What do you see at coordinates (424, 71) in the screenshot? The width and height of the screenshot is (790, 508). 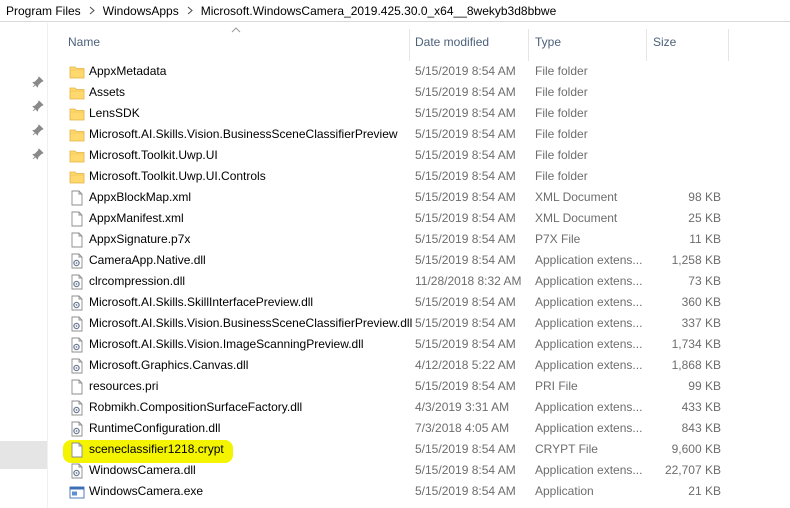 I see `file-row: AppxMetadata 5/15/2019 8:54 AM File folder` at bounding box center [424, 71].